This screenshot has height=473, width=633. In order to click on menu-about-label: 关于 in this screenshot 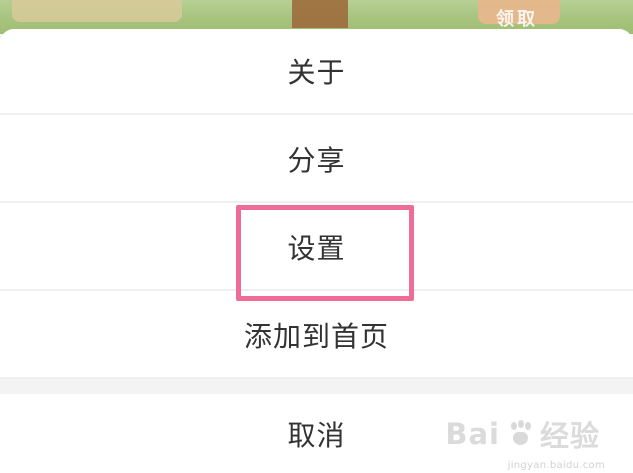, I will do `click(316, 72)`.